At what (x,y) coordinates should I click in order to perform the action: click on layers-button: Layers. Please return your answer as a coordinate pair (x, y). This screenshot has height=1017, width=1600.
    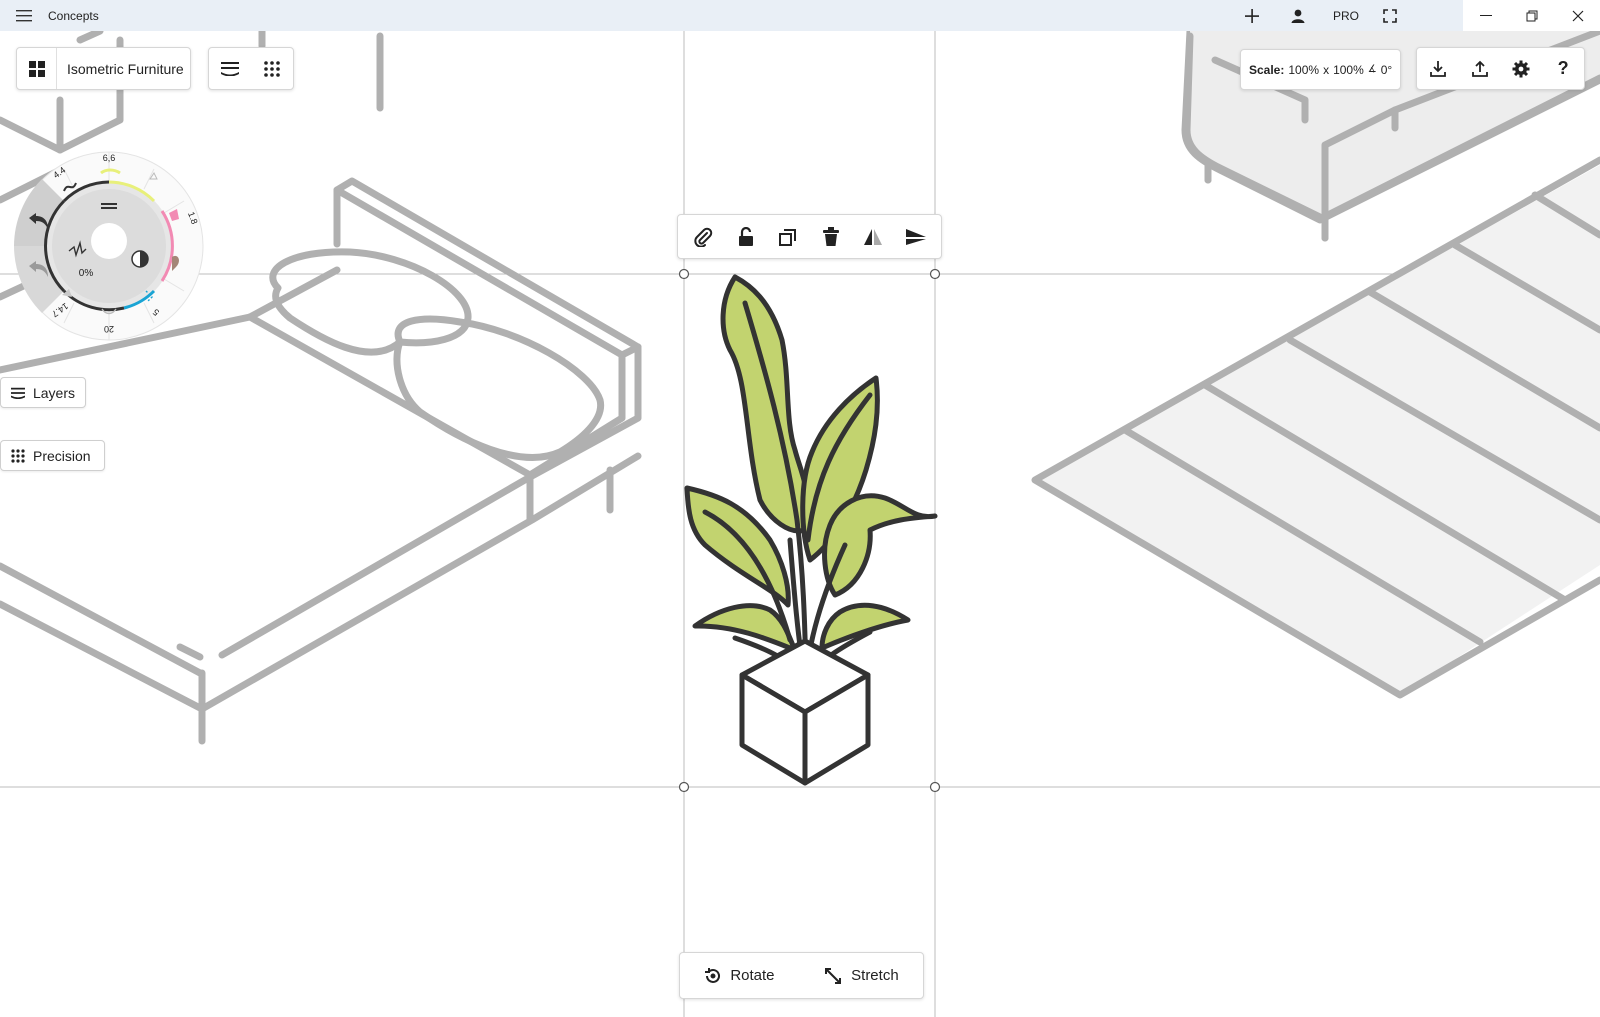
    Looking at the image, I should click on (43, 392).